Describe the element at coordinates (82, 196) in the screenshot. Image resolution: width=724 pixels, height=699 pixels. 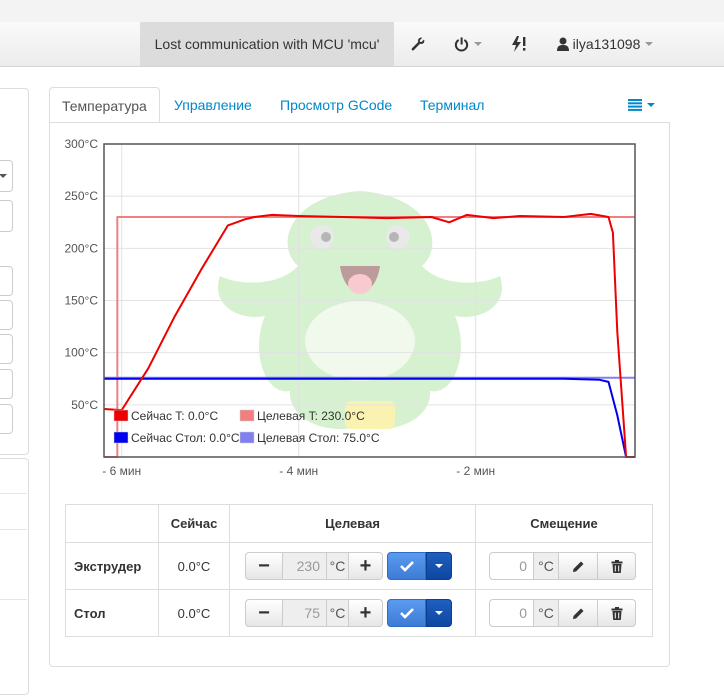
I see `y-tick-label: 250°C` at that location.